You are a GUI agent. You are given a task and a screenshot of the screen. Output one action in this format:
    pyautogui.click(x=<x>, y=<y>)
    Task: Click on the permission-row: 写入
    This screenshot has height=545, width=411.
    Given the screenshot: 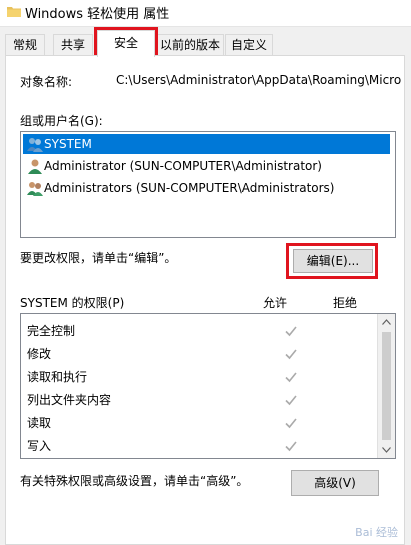 What is the action you would take?
    pyautogui.click(x=201, y=446)
    